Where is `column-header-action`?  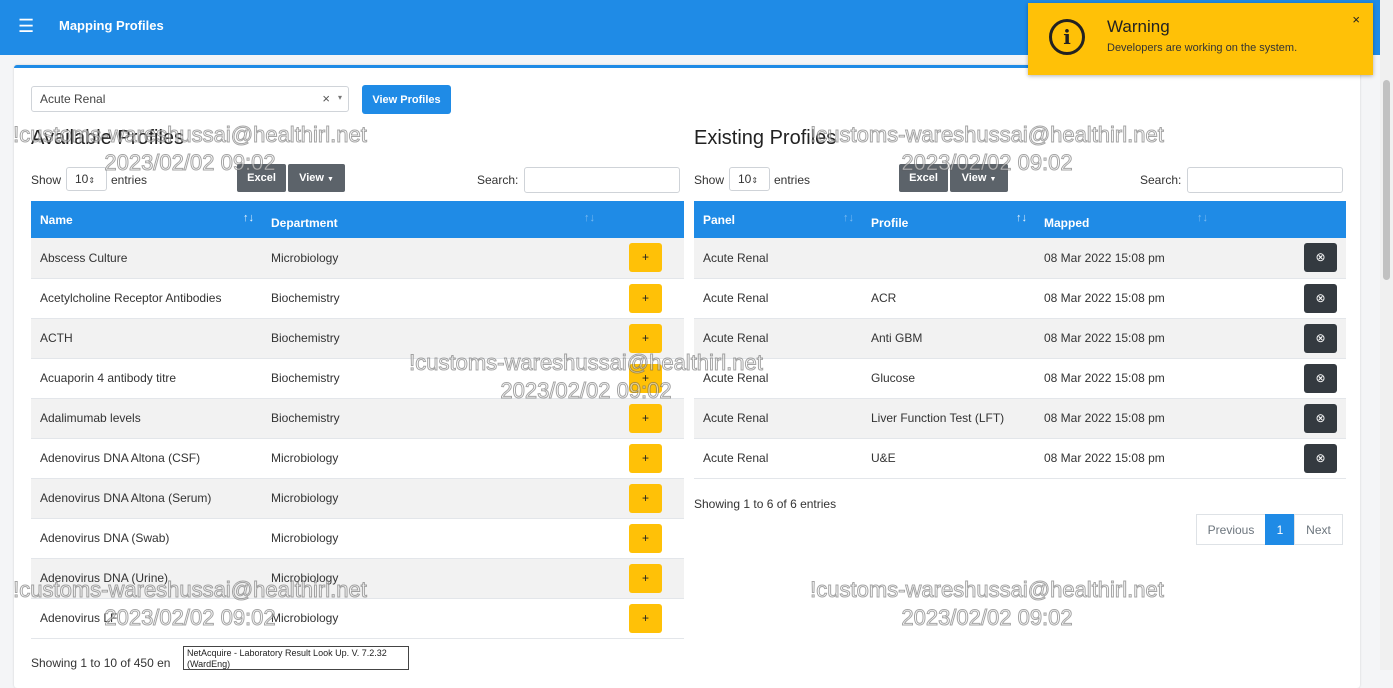
column-header-action is located at coordinates (643, 219).